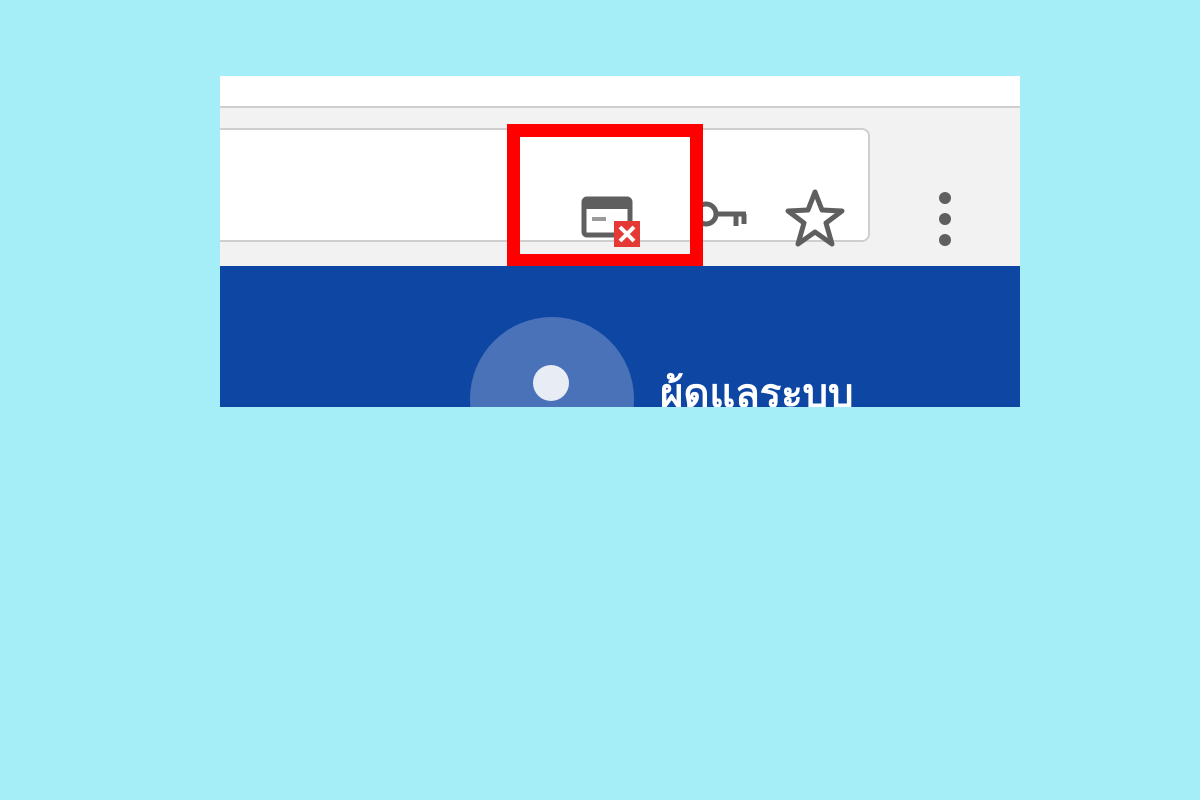 The image size is (1200, 800). I want to click on avatar, so click(552, 362).